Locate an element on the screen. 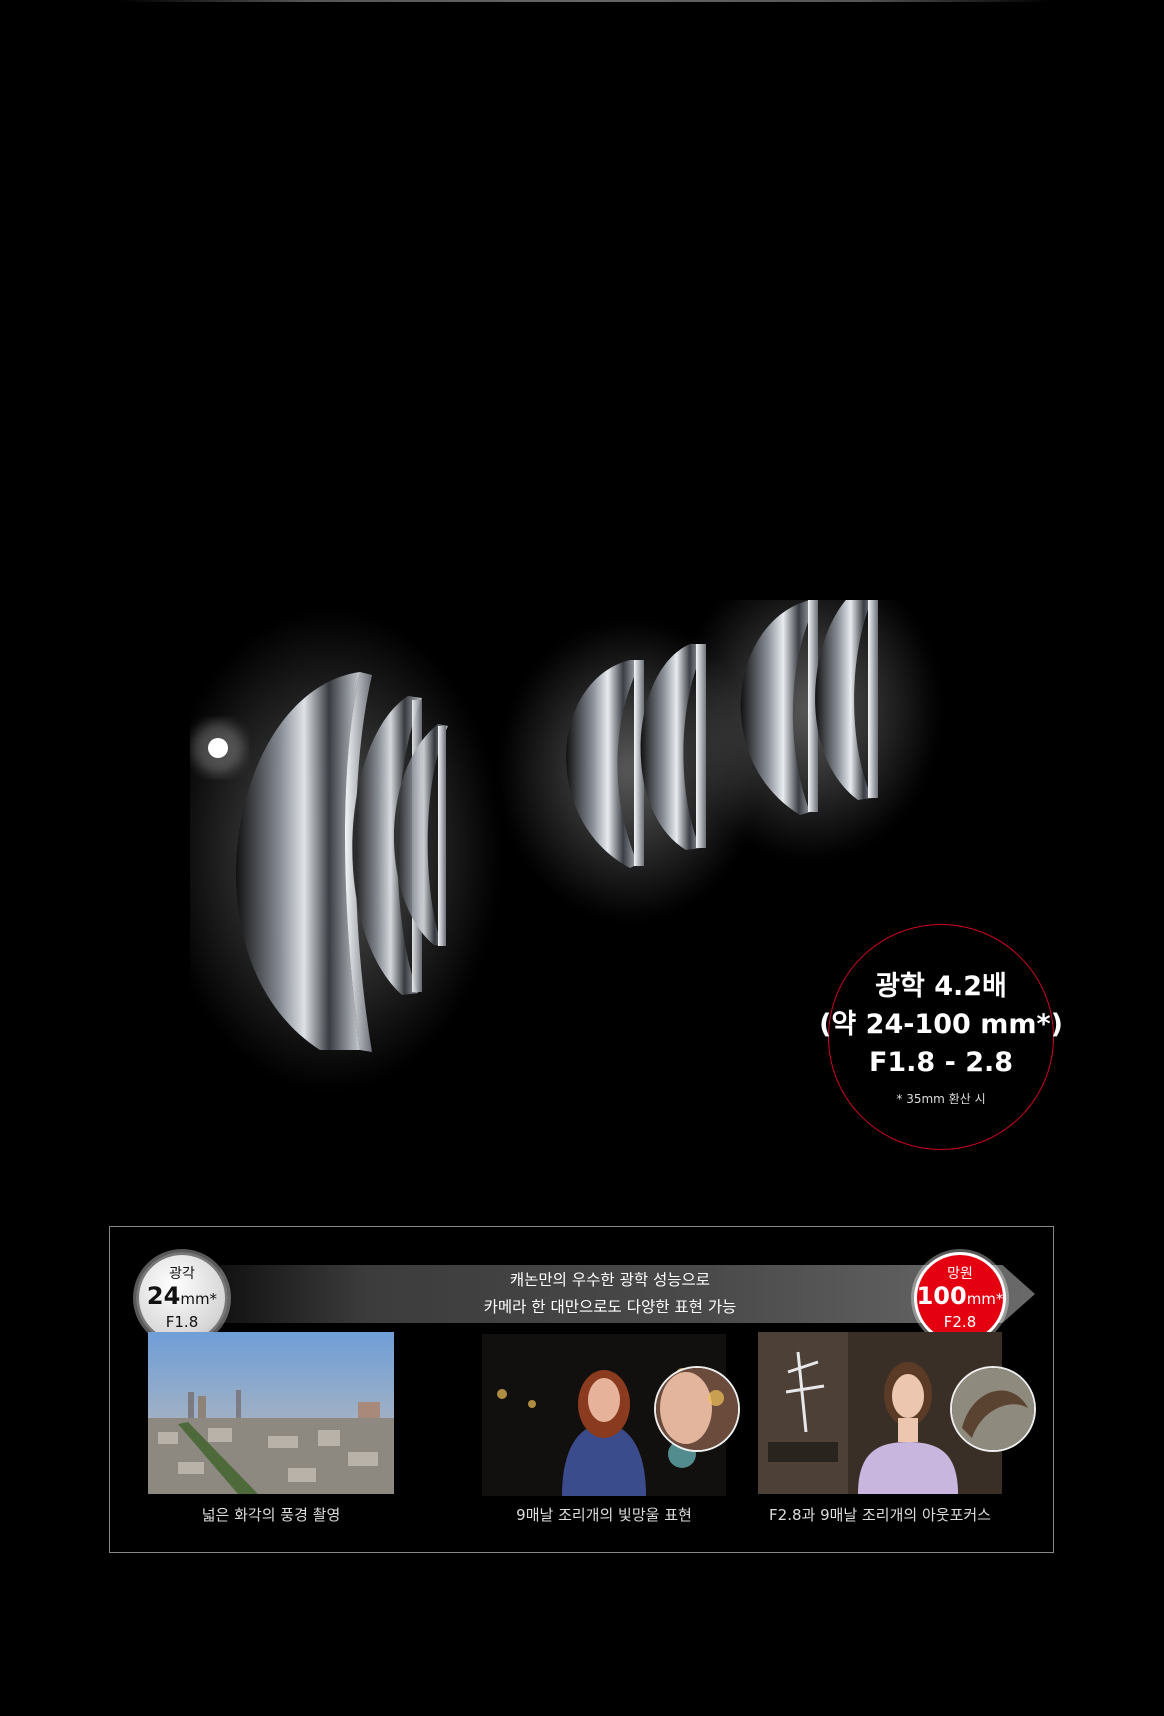 This screenshot has height=1716, width=1164. banner-line-2: 카메라 한 대만으로도 다양한 표현 가능 is located at coordinates (610, 1307).